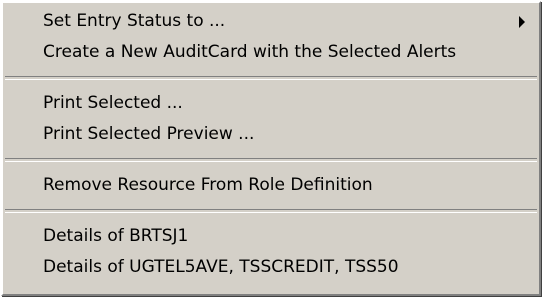 The width and height of the screenshot is (548, 301). I want to click on menu-item-details-ugtel5ave: Details of UGTEL5AVE, TSSCREDIT, TSS50, so click(271, 267).